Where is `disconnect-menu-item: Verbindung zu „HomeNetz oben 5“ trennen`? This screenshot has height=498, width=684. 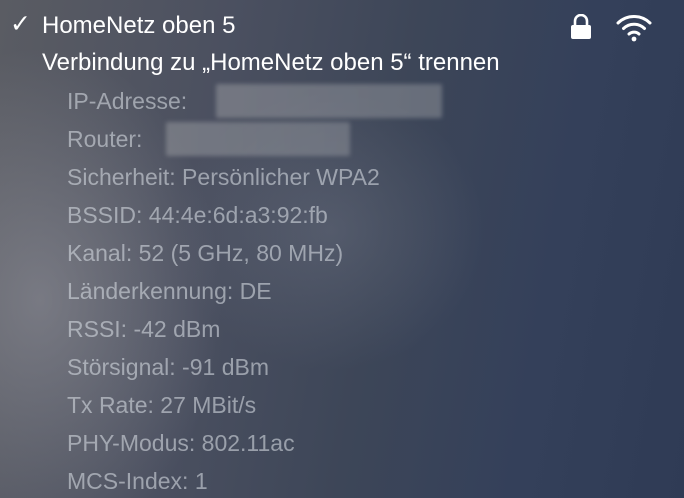
disconnect-menu-item: Verbindung zu „HomeNetz oben 5“ trennen is located at coordinates (342, 63).